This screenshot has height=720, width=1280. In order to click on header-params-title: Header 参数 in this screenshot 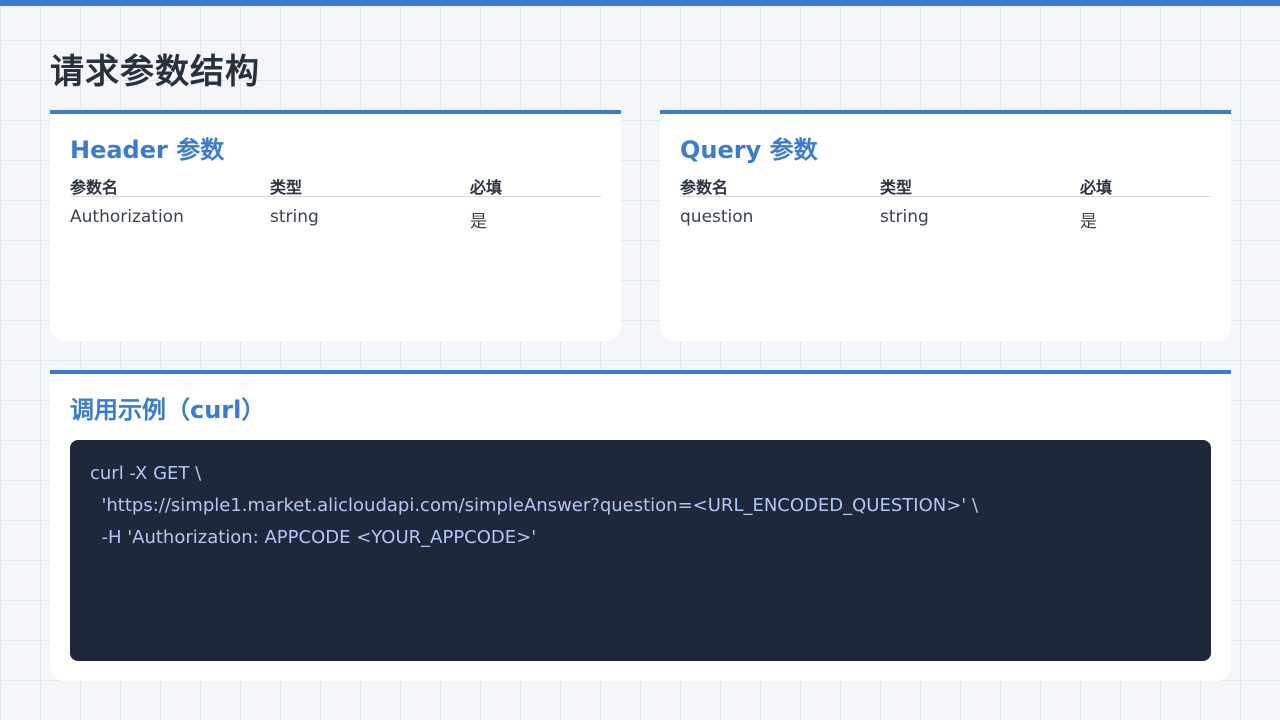, I will do `click(147, 150)`.